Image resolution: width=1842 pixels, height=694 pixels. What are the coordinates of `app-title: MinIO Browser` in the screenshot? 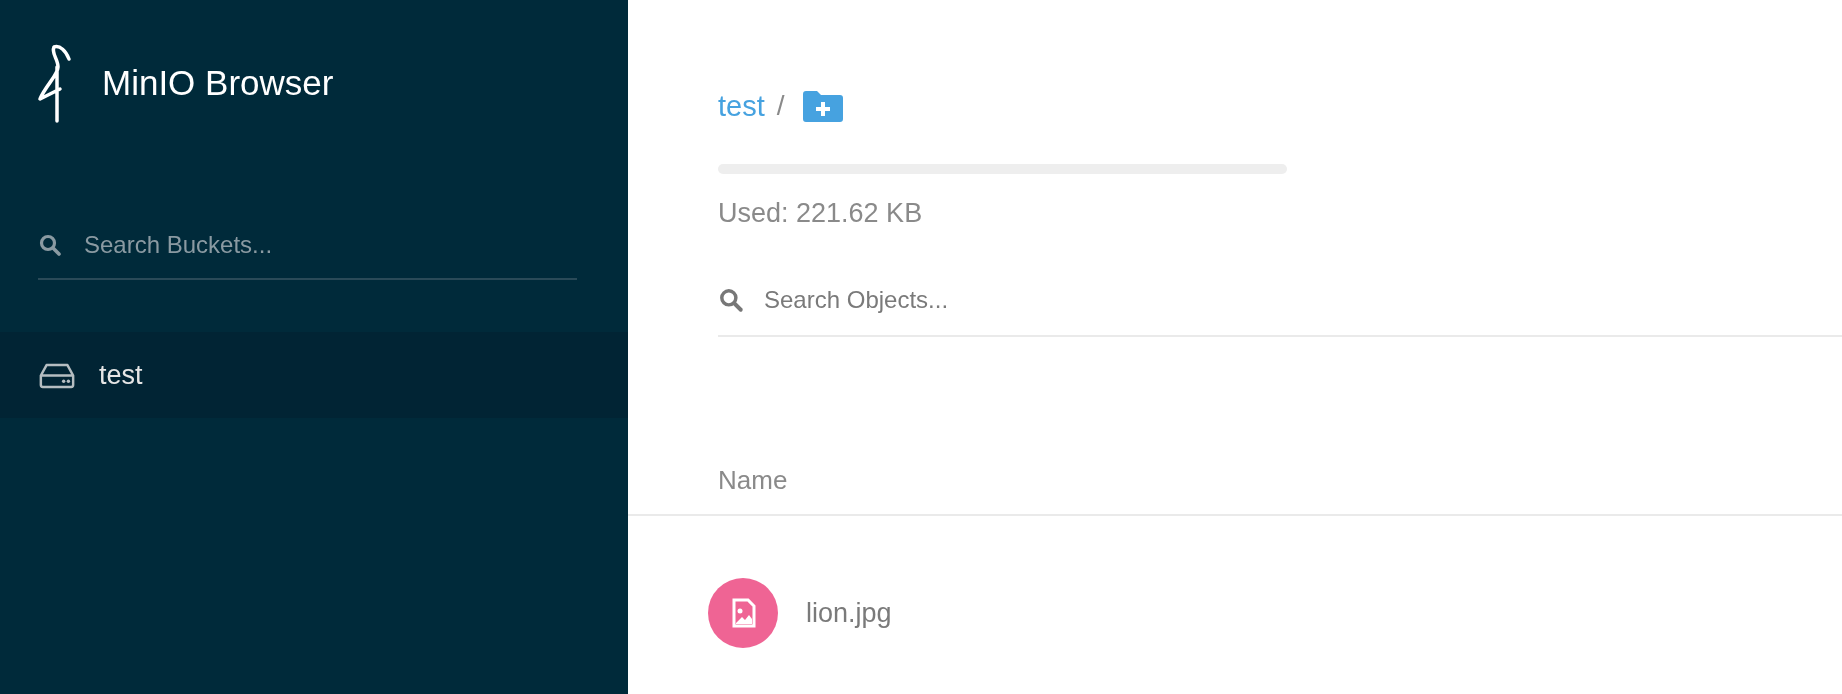 It's located at (218, 83).